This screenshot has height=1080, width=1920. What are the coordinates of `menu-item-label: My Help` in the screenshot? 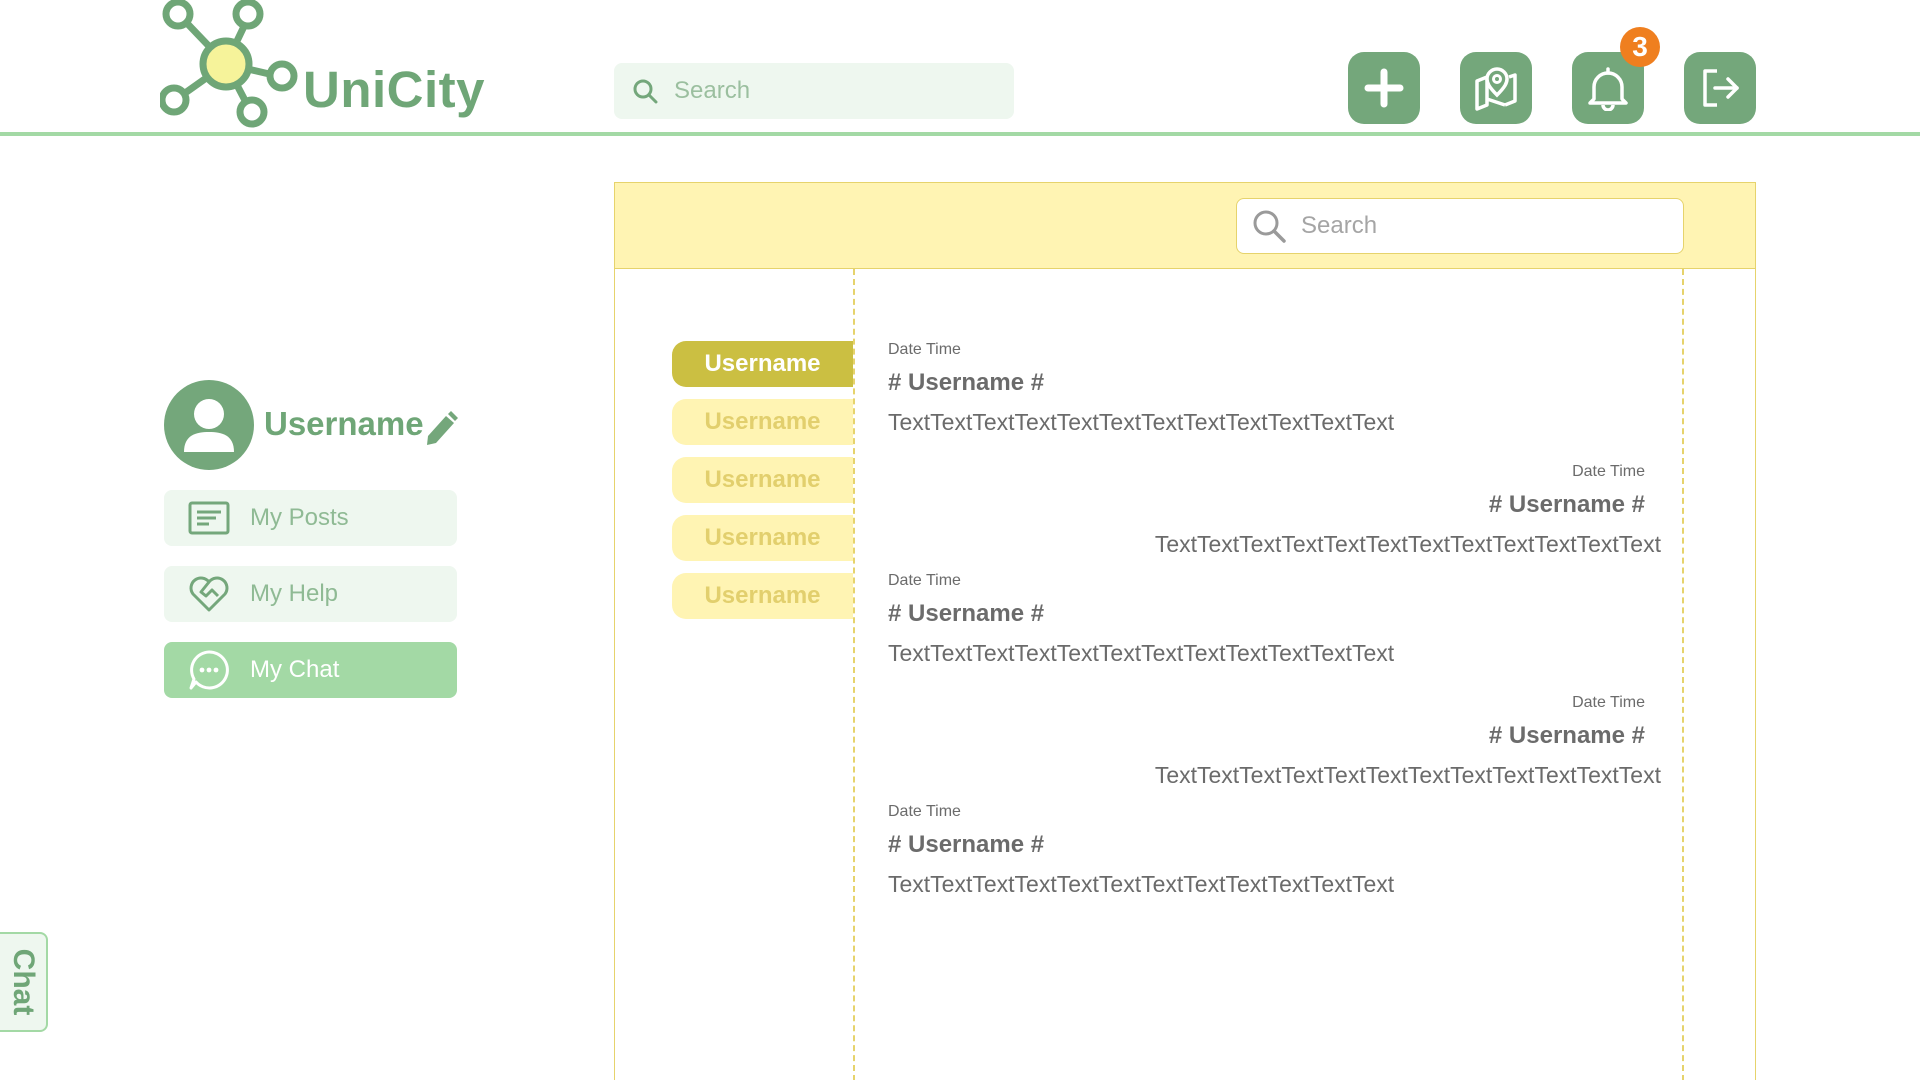 It's located at (294, 593).